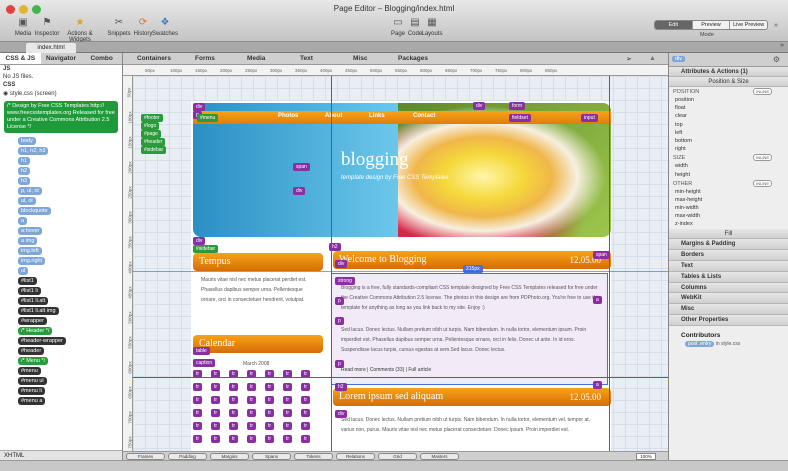 The width and height of the screenshot is (788, 471). I want to click on element-tag: form, so click(517, 106).